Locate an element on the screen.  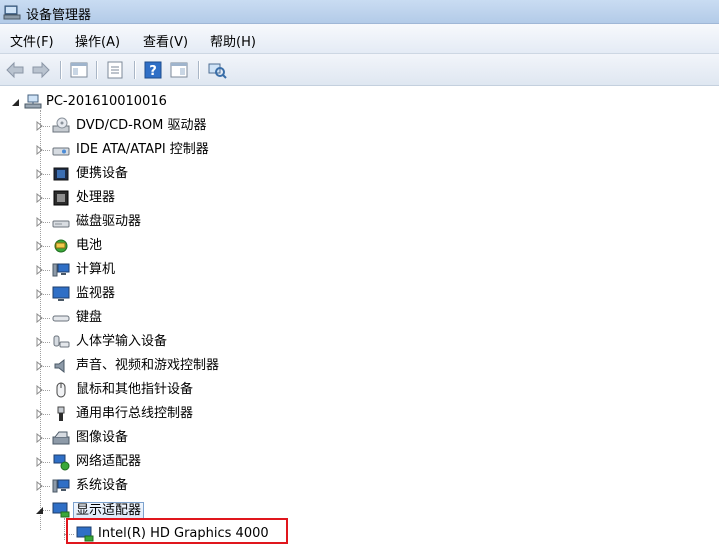
tree-item-label: 电池 is located at coordinates (89, 245).